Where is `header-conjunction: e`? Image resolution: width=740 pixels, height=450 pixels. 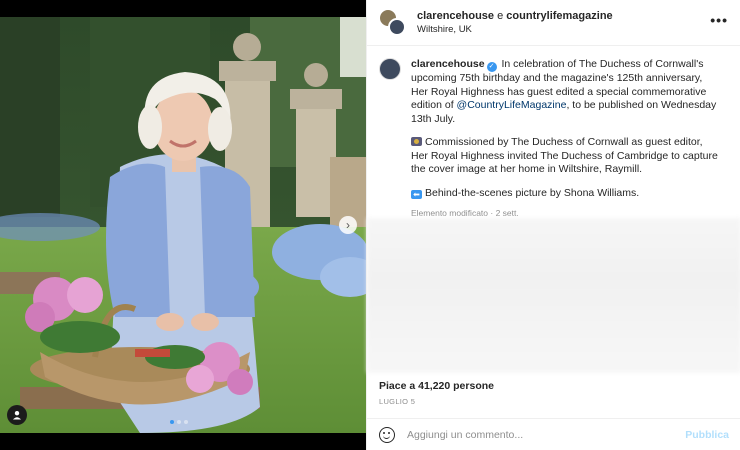
header-conjunction: e is located at coordinates (500, 16).